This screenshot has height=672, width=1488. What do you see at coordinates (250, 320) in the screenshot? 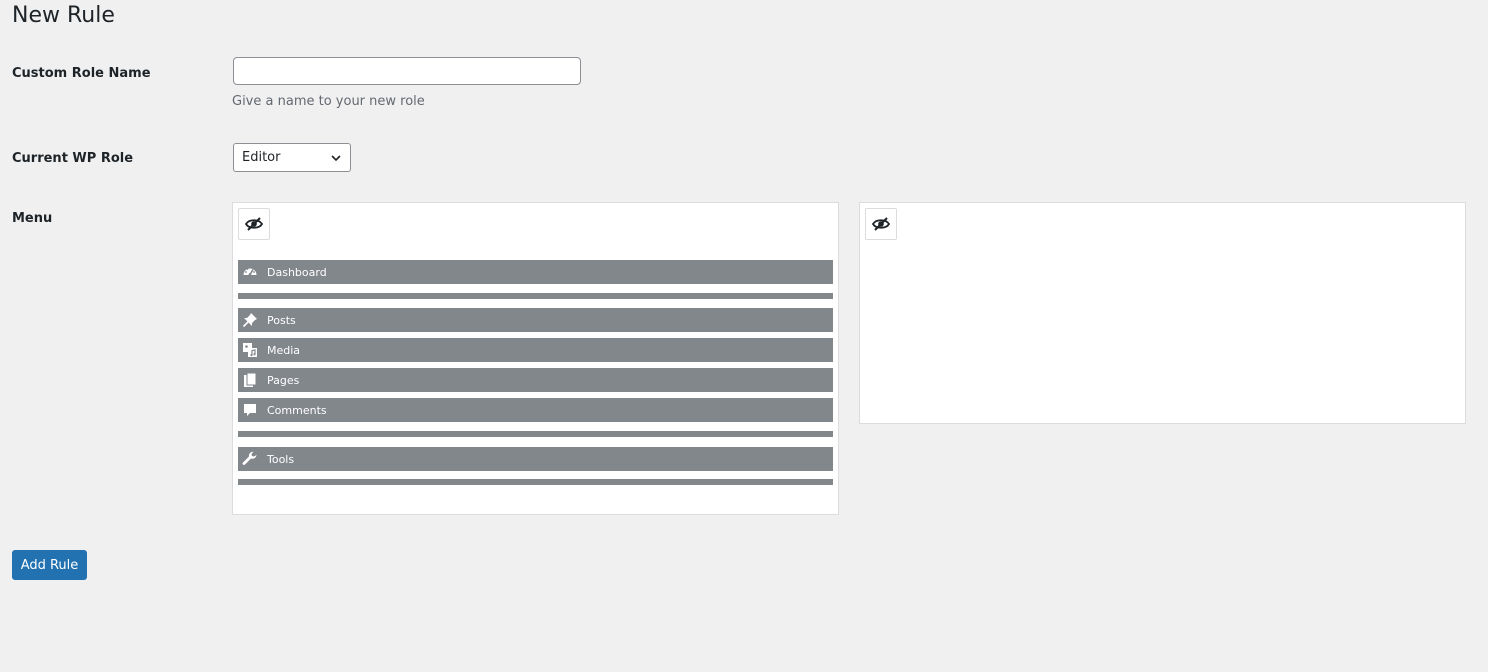
I see `pin-icon` at bounding box center [250, 320].